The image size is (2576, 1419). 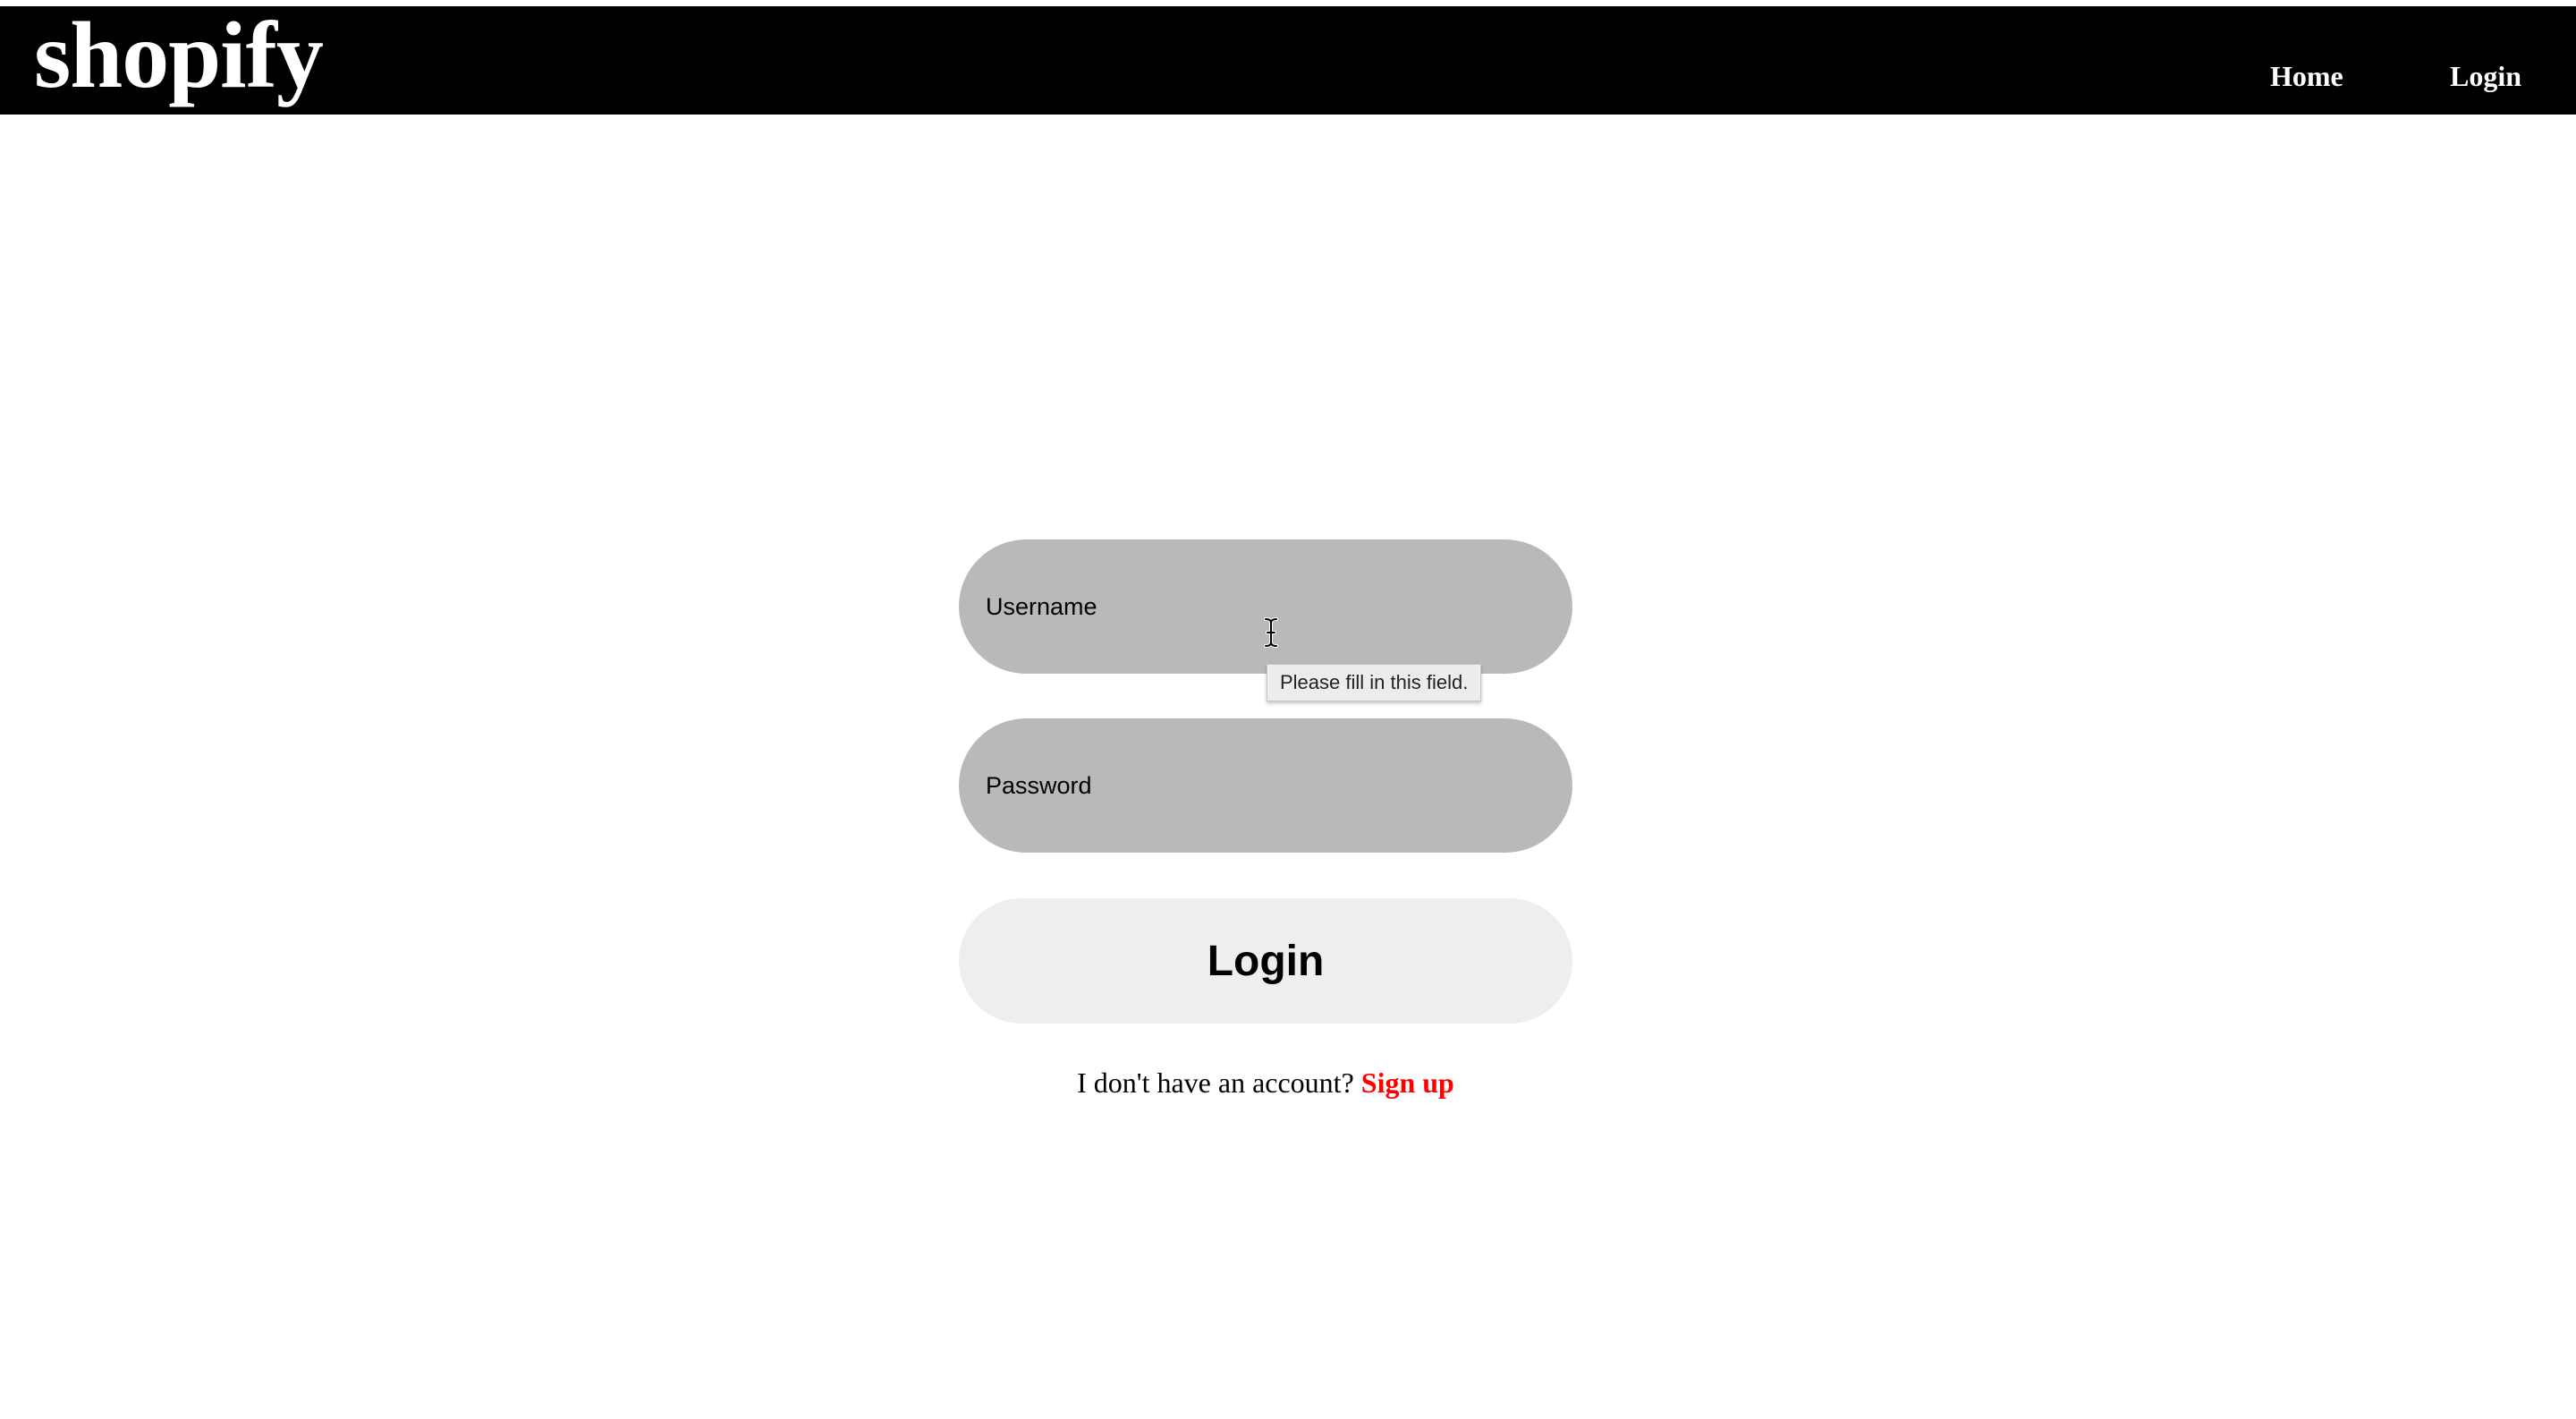 I want to click on username-input, so click(x=1265, y=607).